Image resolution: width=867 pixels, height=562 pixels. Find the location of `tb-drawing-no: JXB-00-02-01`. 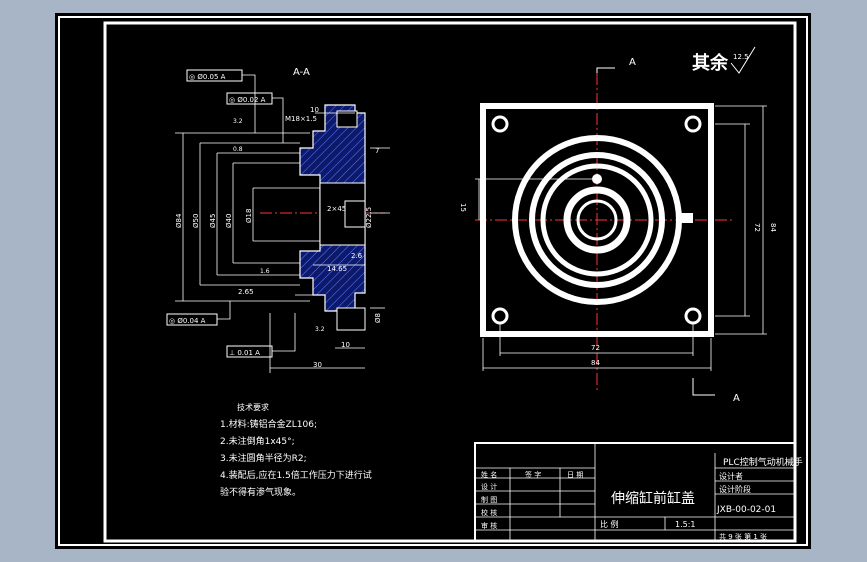

tb-drawing-no: JXB-00-02-01 is located at coordinates (746, 510).